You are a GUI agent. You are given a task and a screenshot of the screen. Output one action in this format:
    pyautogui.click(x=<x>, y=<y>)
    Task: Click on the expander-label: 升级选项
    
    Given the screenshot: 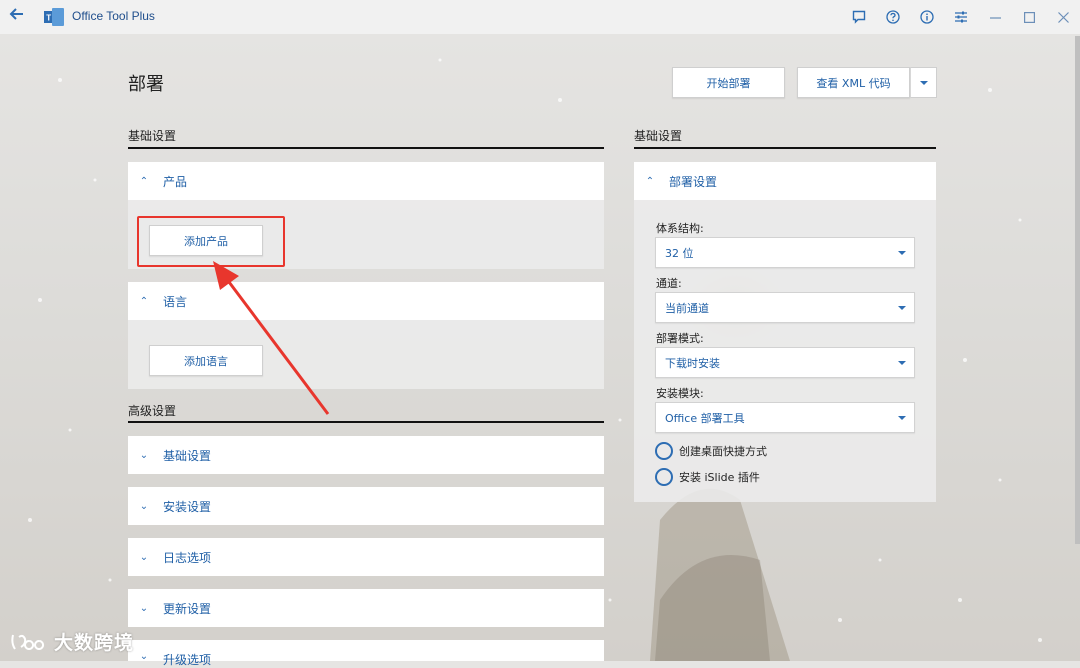 What is the action you would take?
    pyautogui.click(x=187, y=660)
    